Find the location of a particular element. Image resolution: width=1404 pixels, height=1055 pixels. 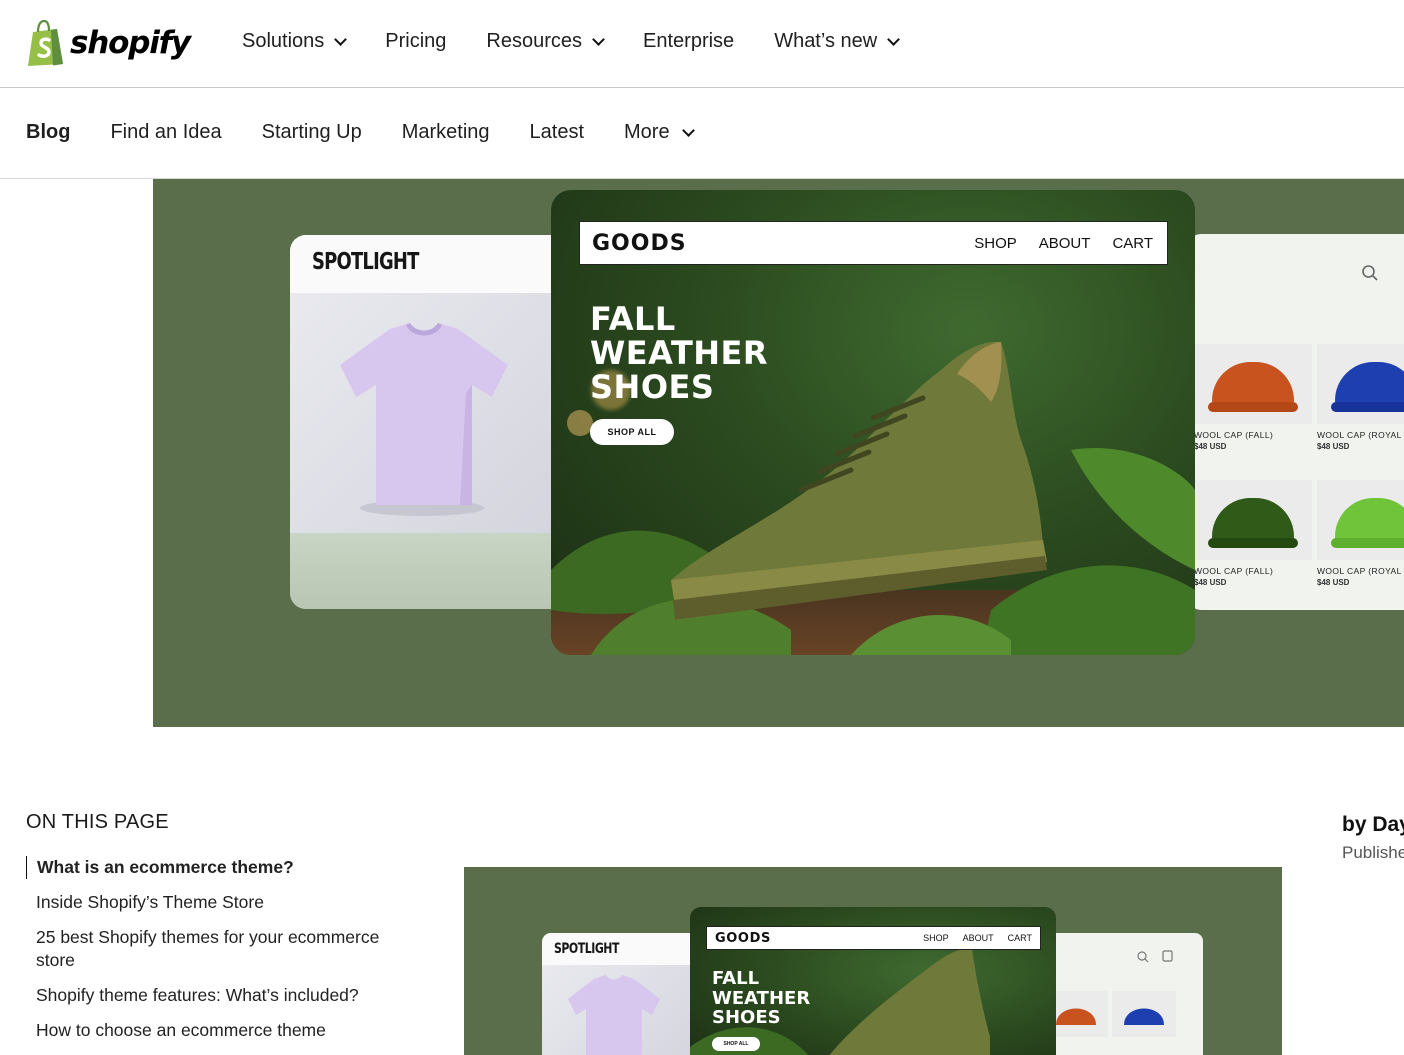

toc-item: Shopify theme features: What’s included? is located at coordinates (216, 995).